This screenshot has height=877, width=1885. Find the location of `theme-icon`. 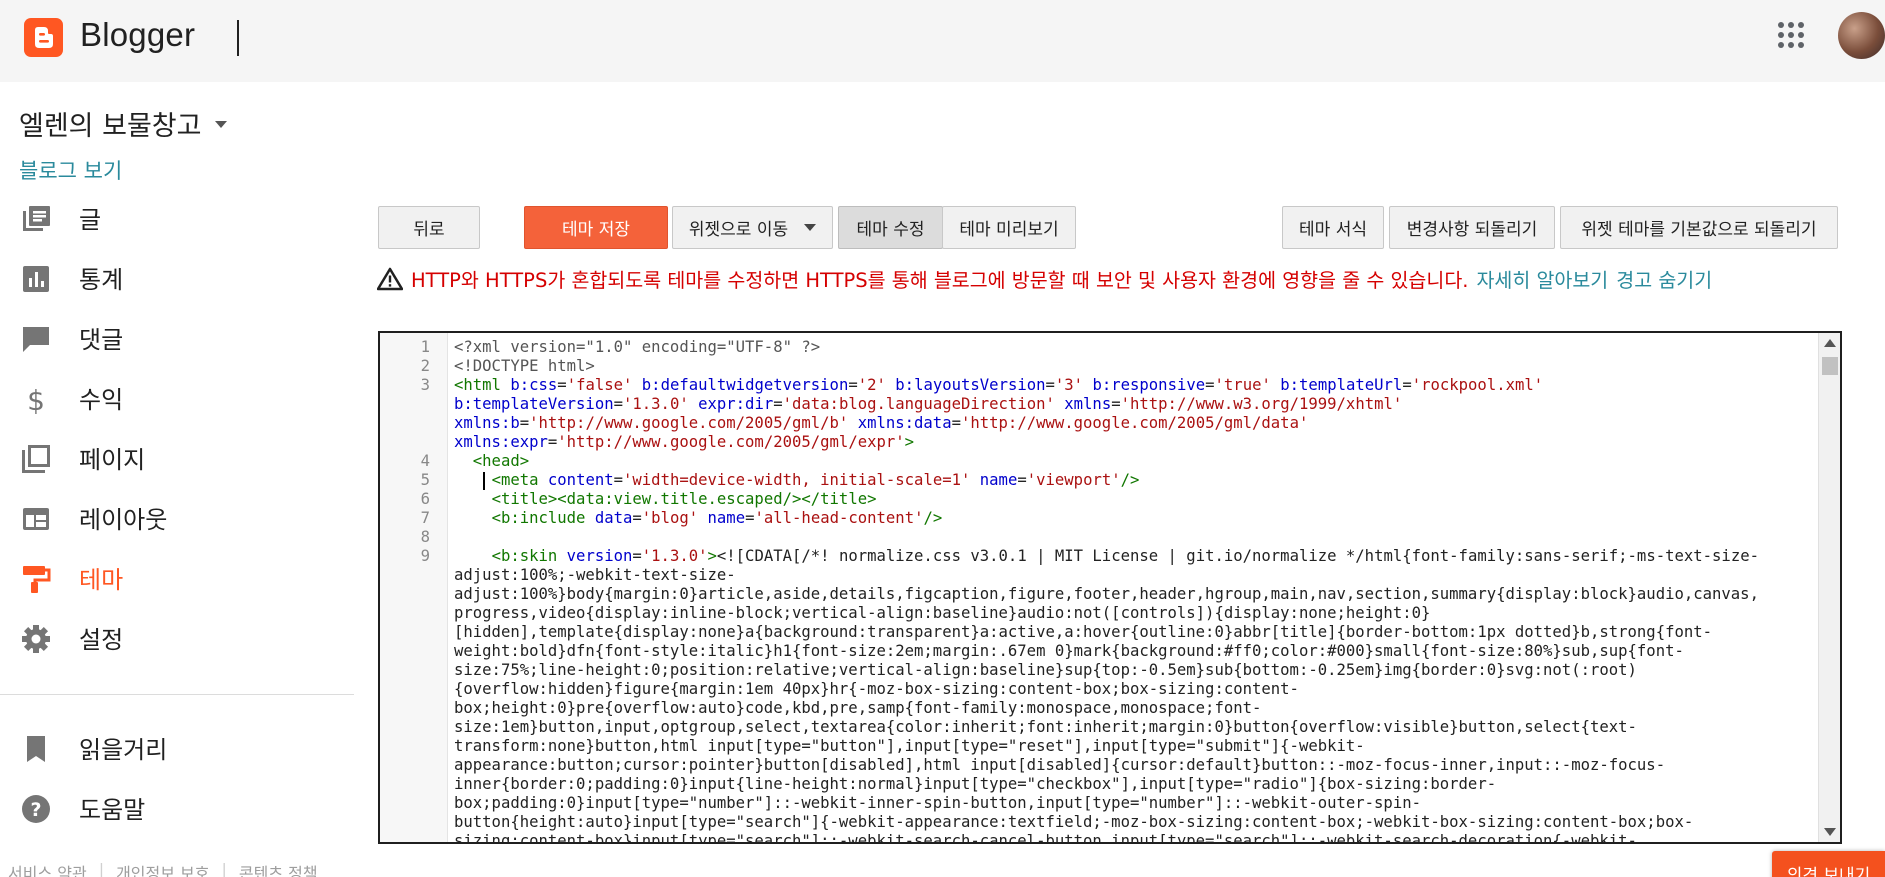

theme-icon is located at coordinates (37, 579).